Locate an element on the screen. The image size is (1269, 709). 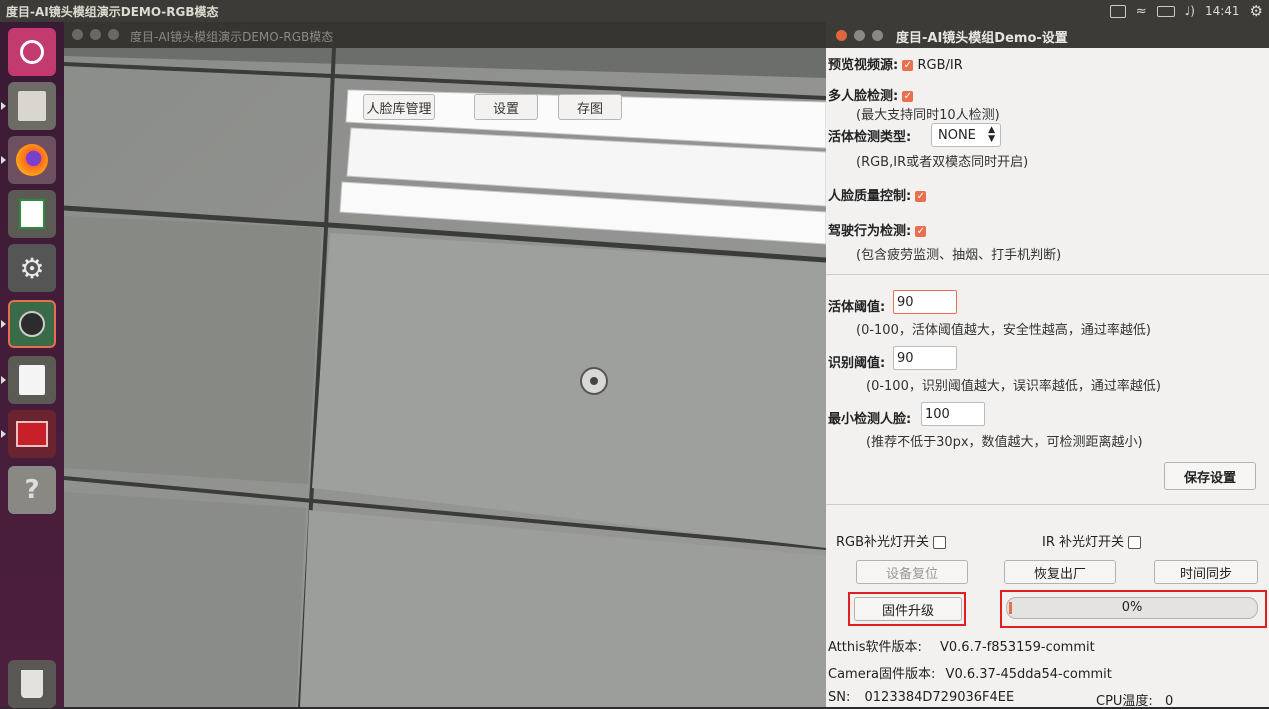
multi-face-row: 多人脸检测: ✓ is located at coordinates (871, 94).